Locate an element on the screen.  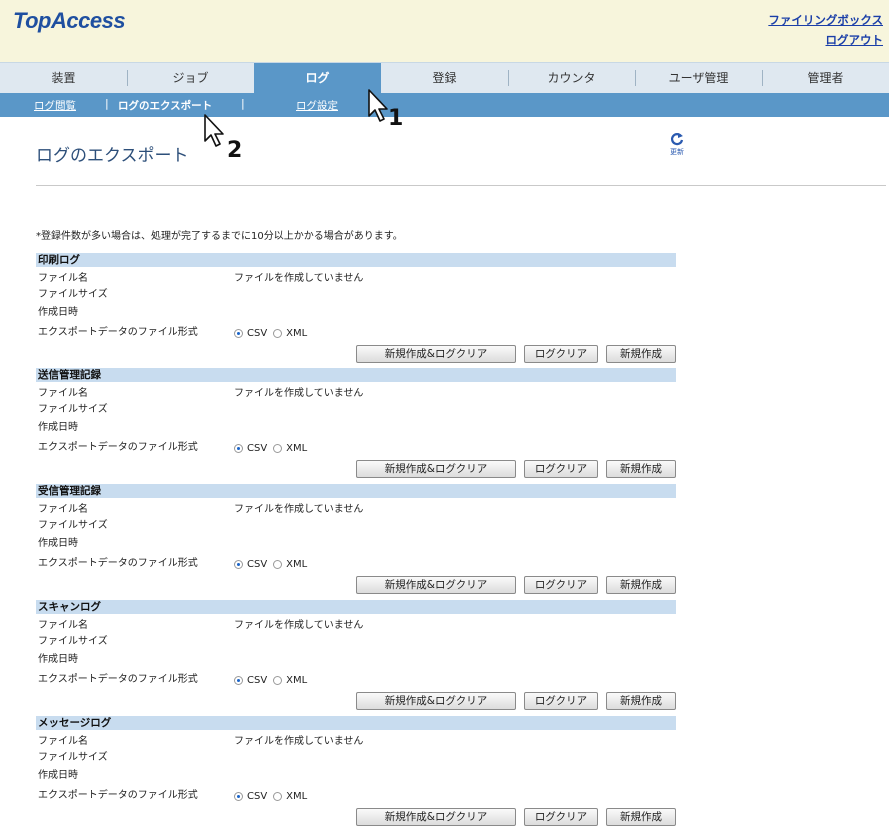
tab-registration: 登録 is located at coordinates (444, 78).